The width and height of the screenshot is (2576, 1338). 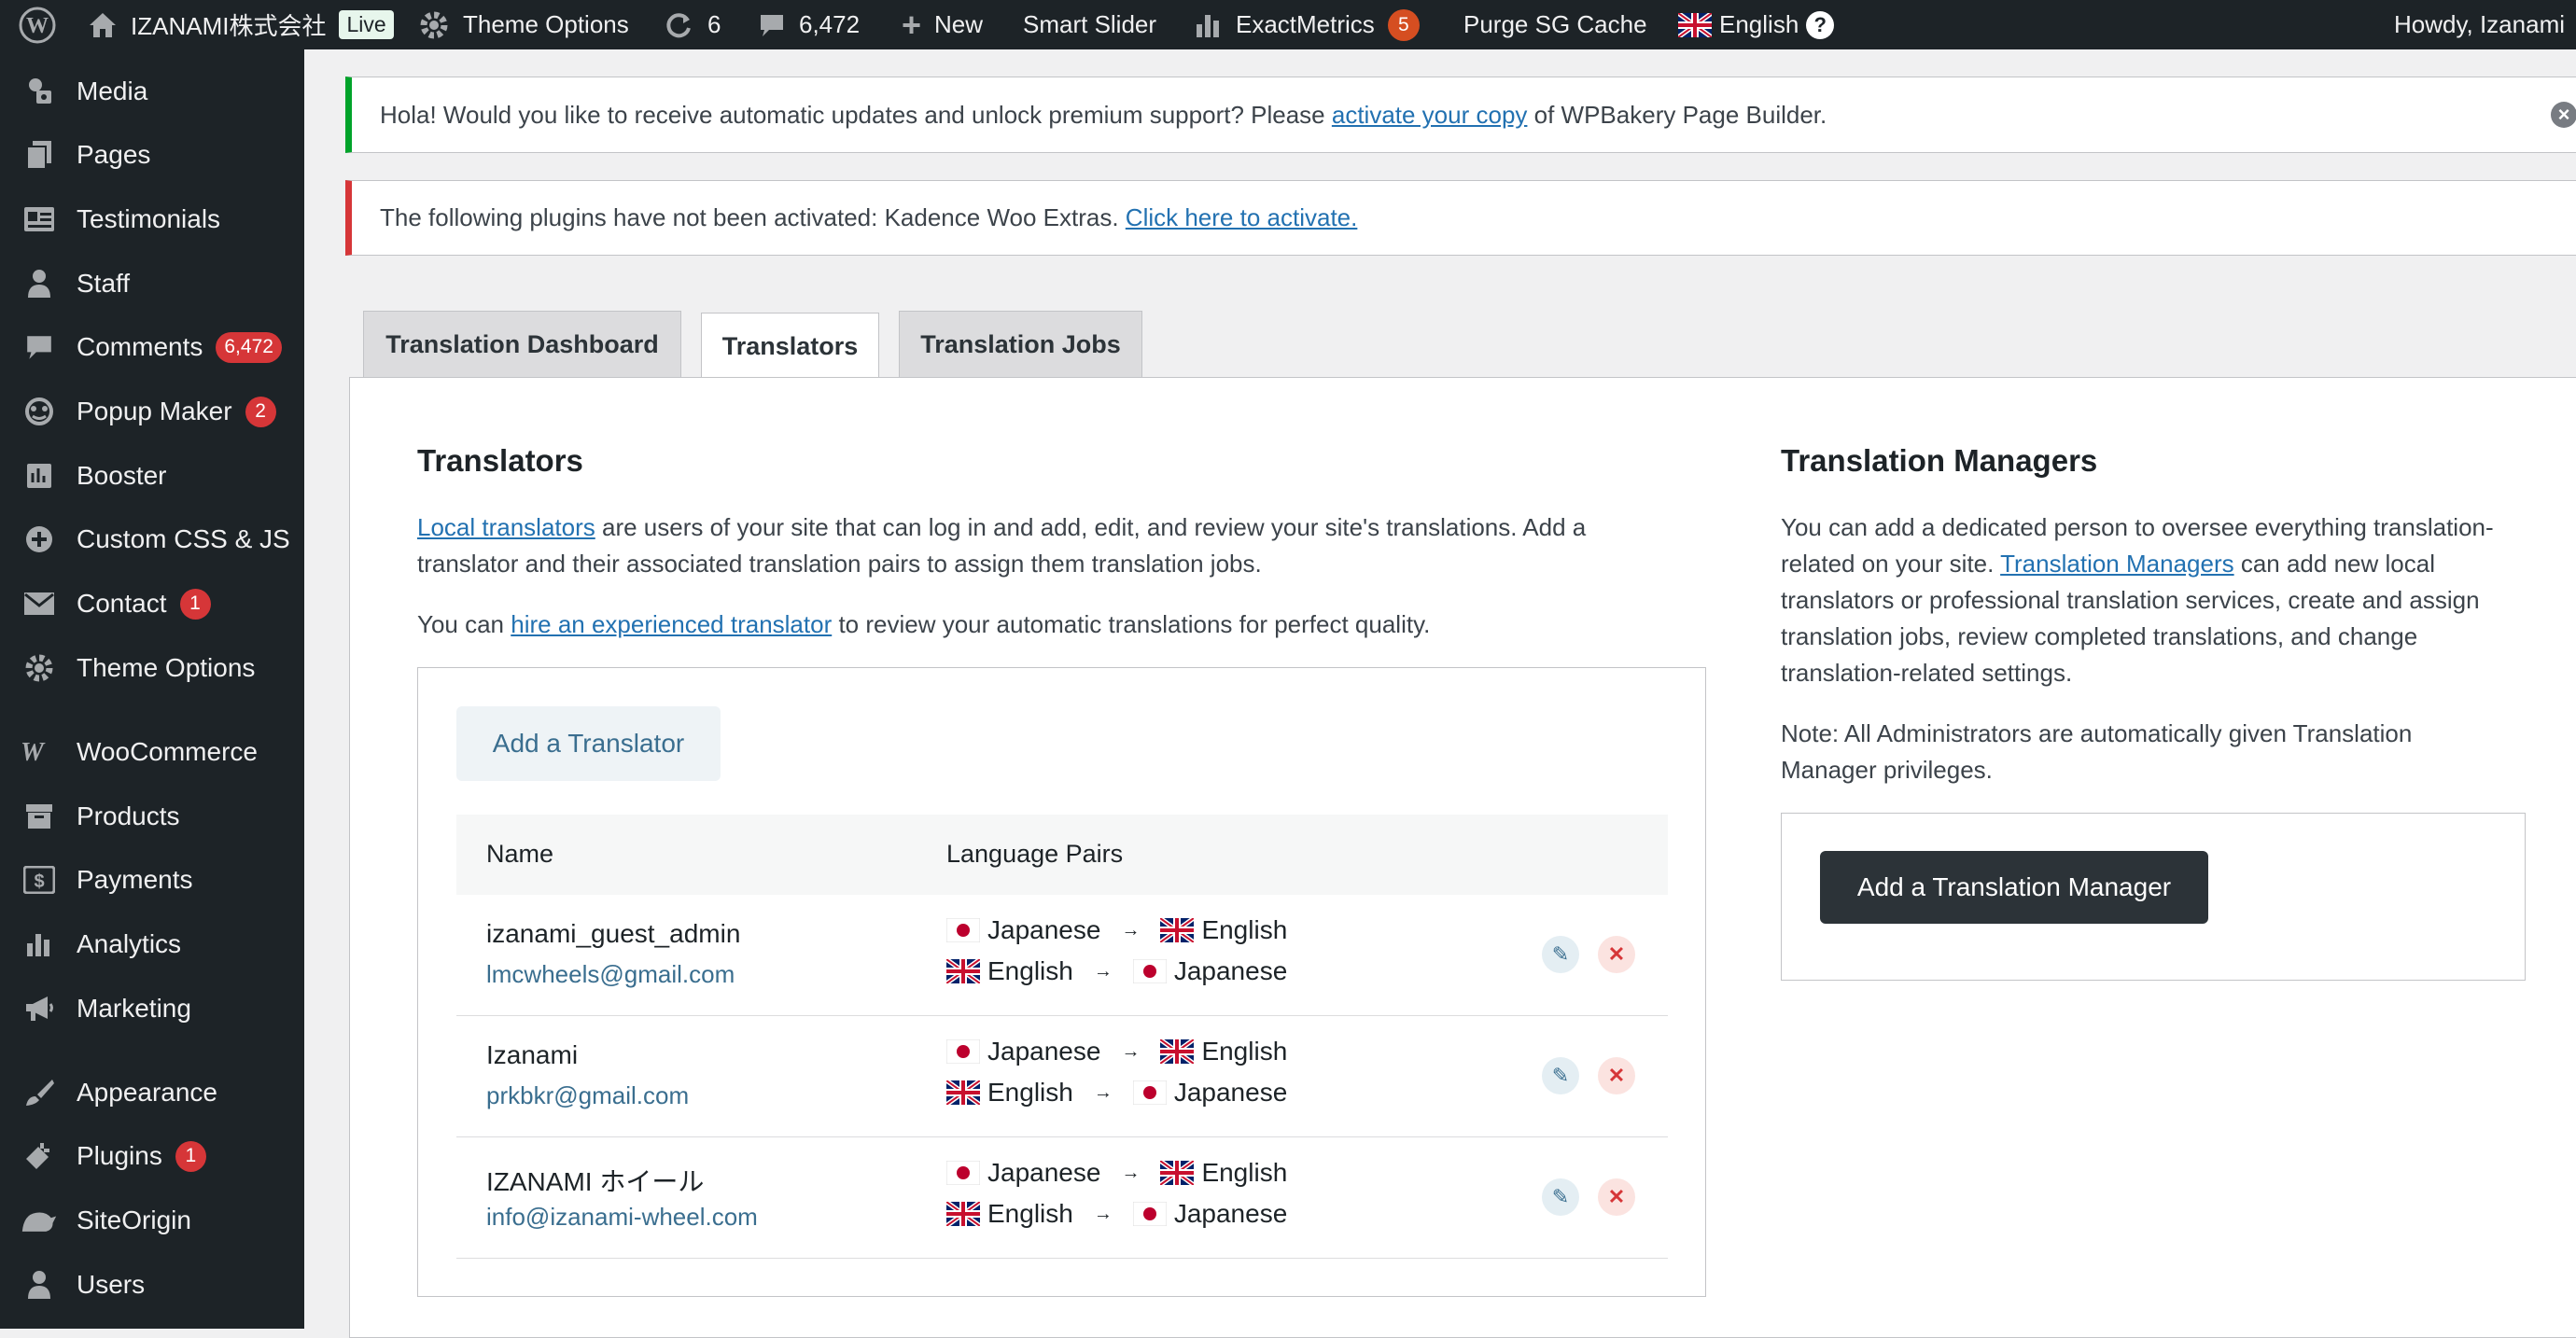 I want to click on sidebar-item-pages: Pages, so click(x=152, y=155).